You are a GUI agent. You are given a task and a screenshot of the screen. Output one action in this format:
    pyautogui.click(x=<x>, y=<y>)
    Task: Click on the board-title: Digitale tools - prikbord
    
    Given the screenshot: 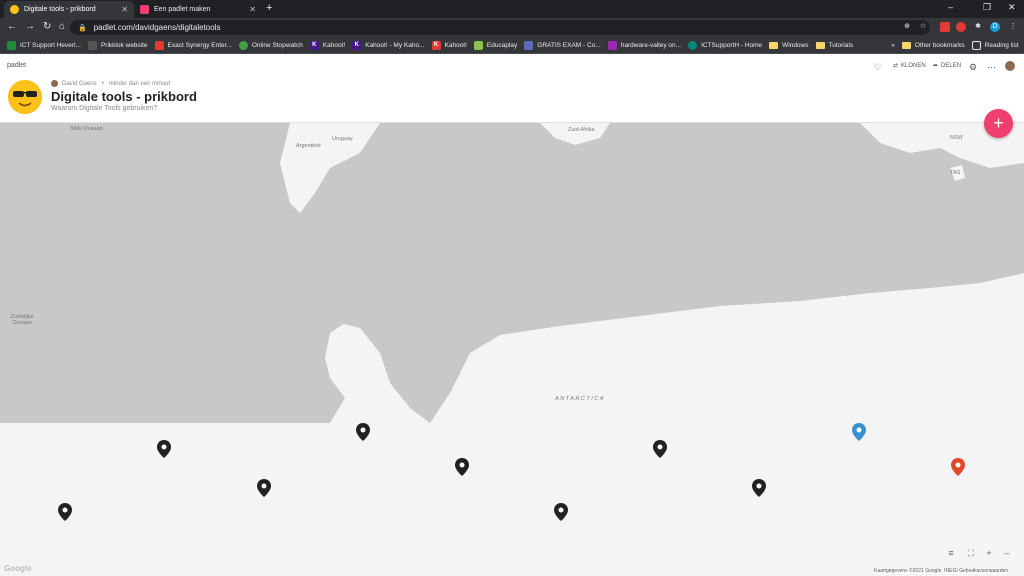 What is the action you would take?
    pyautogui.click(x=124, y=96)
    